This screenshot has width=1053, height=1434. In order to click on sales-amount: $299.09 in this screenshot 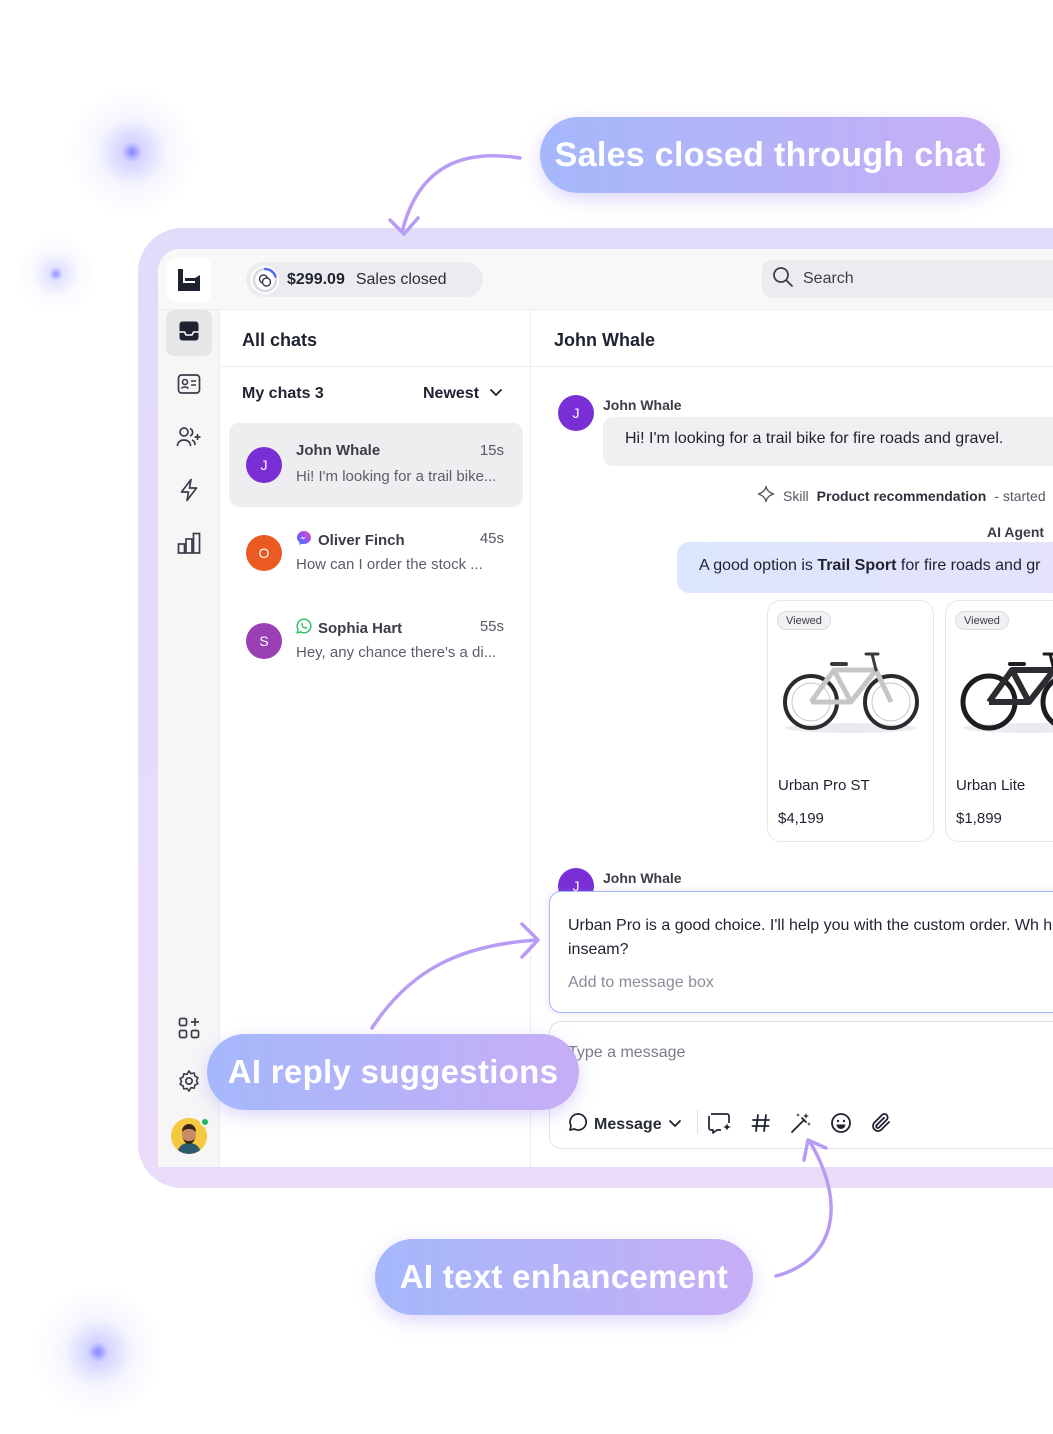, I will do `click(316, 279)`.